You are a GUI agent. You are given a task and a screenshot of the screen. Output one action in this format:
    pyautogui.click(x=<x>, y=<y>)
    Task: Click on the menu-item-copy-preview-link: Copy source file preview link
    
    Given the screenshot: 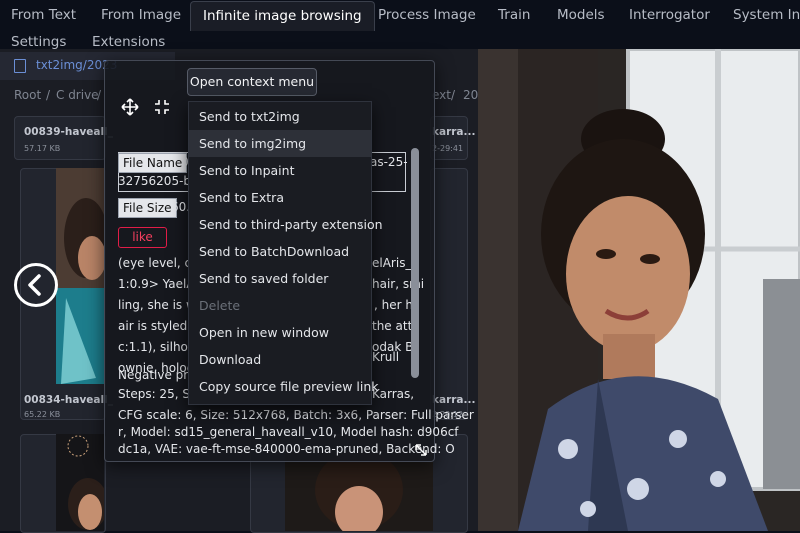 What is the action you would take?
    pyautogui.click(x=284, y=386)
    